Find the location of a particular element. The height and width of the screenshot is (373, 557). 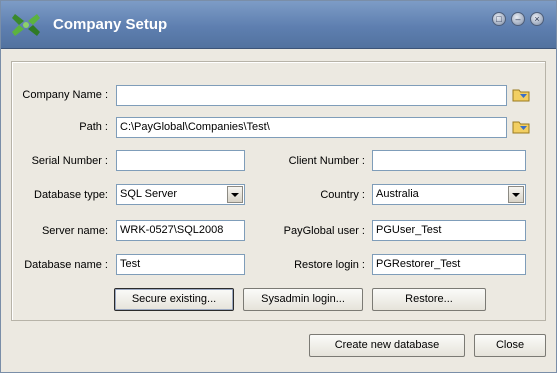

path-field: C:\PayGlobal\Companies\Test\ is located at coordinates (311, 127).